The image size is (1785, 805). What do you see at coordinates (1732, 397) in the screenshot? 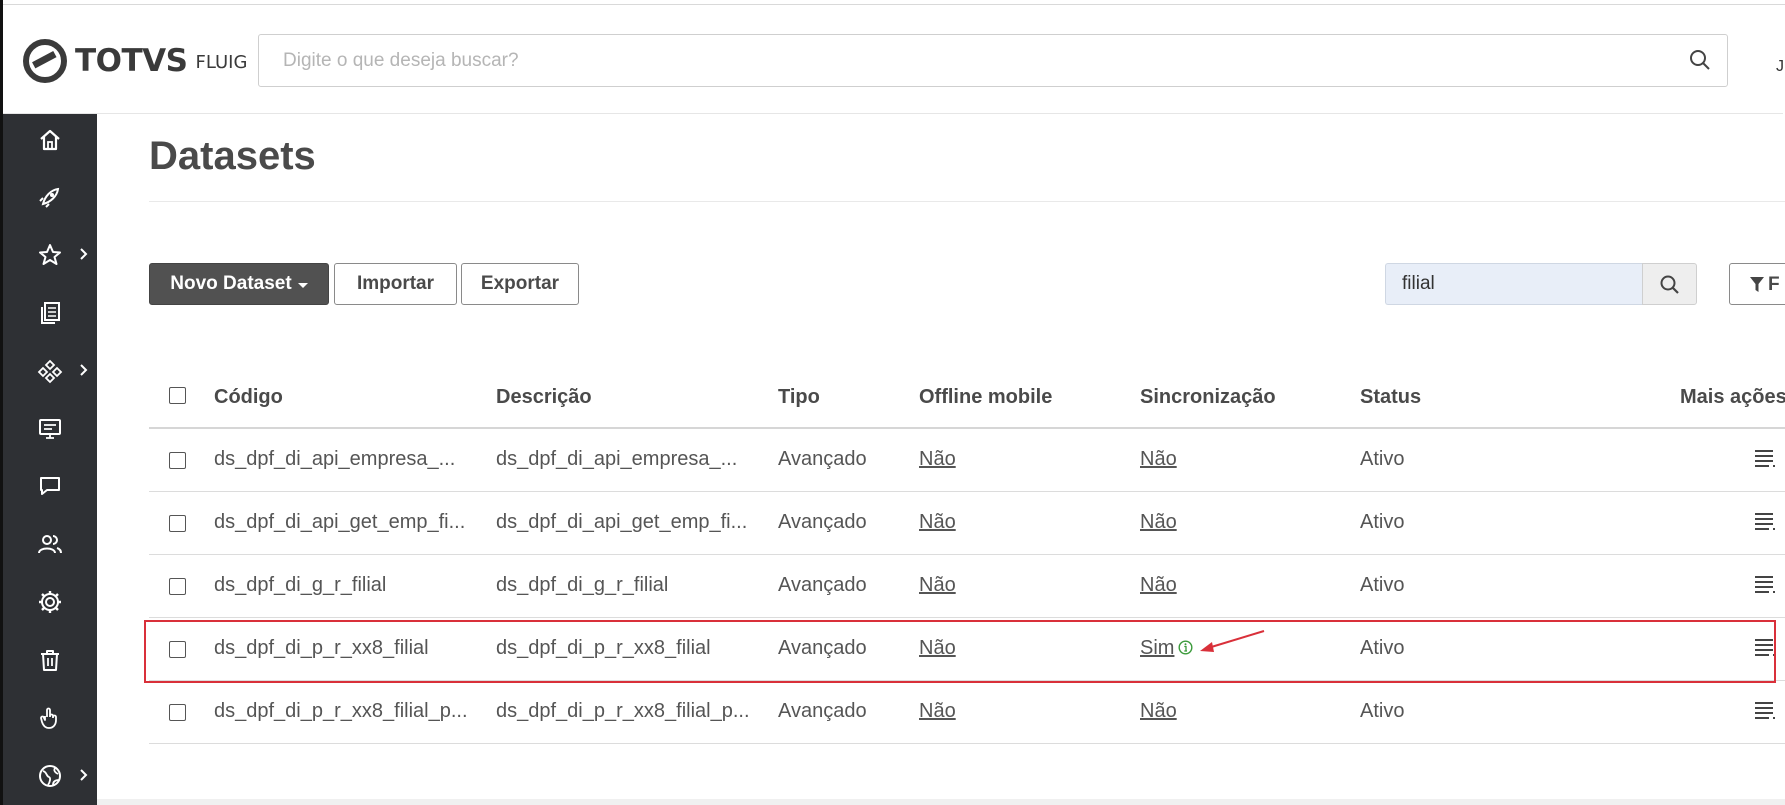
I see `column-header-actions: Mais ações` at bounding box center [1732, 397].